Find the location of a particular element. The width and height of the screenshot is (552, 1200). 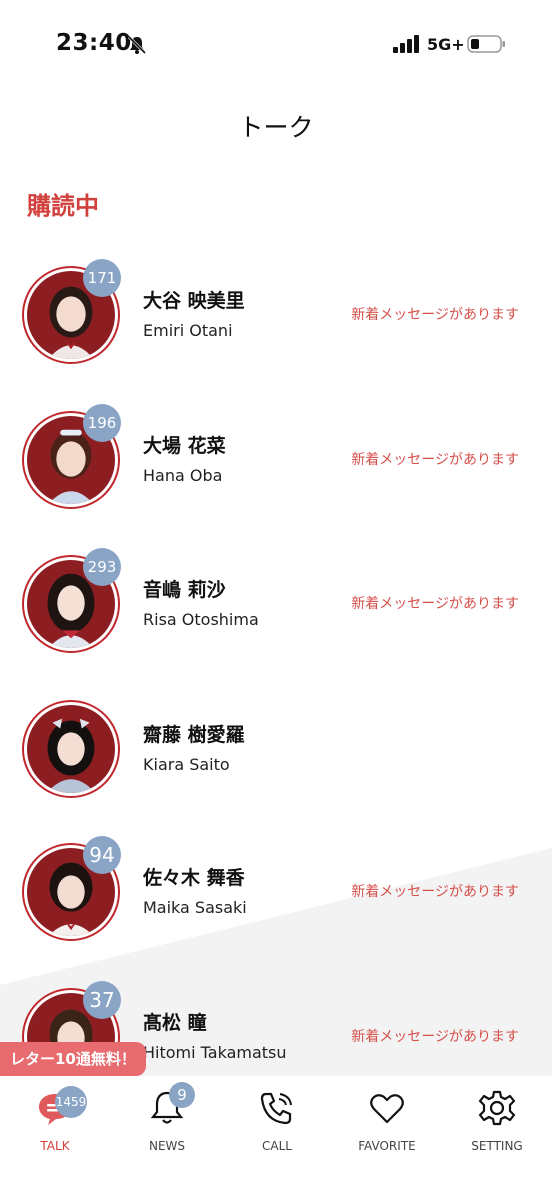

unread-count-badge: 196 is located at coordinates (102, 423).